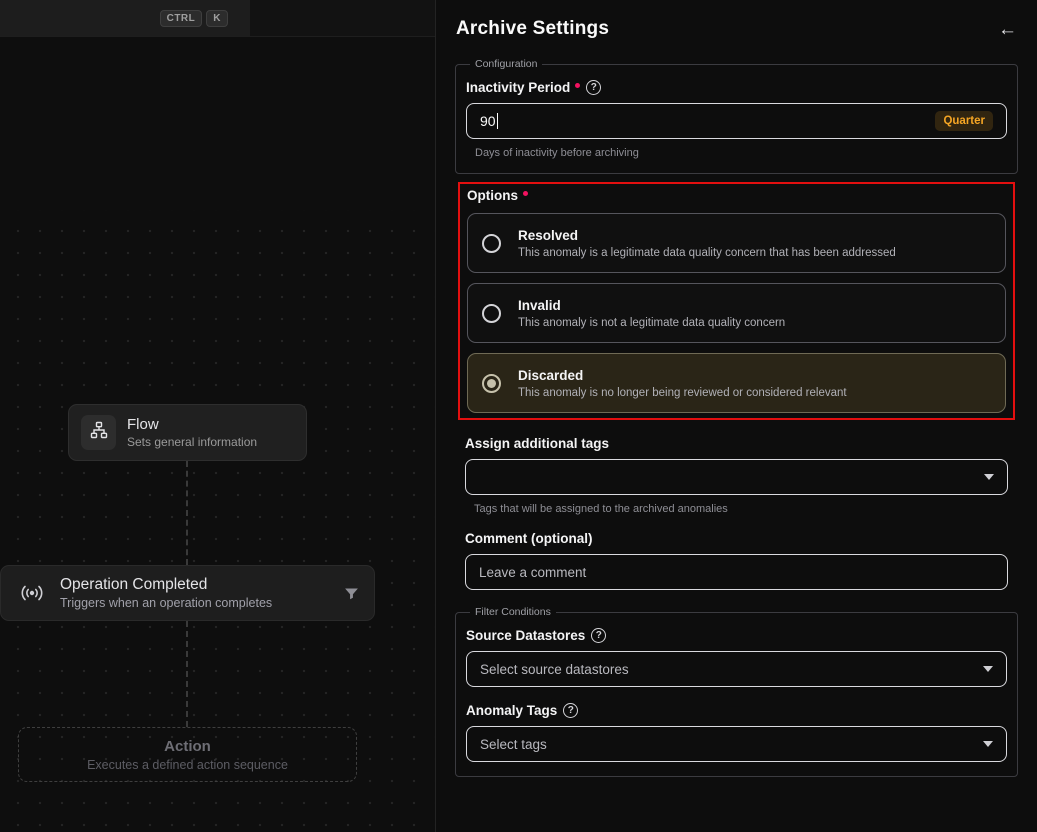 The height and width of the screenshot is (832, 1037). Describe the element at coordinates (497, 121) in the screenshot. I see `text-cursor` at that location.